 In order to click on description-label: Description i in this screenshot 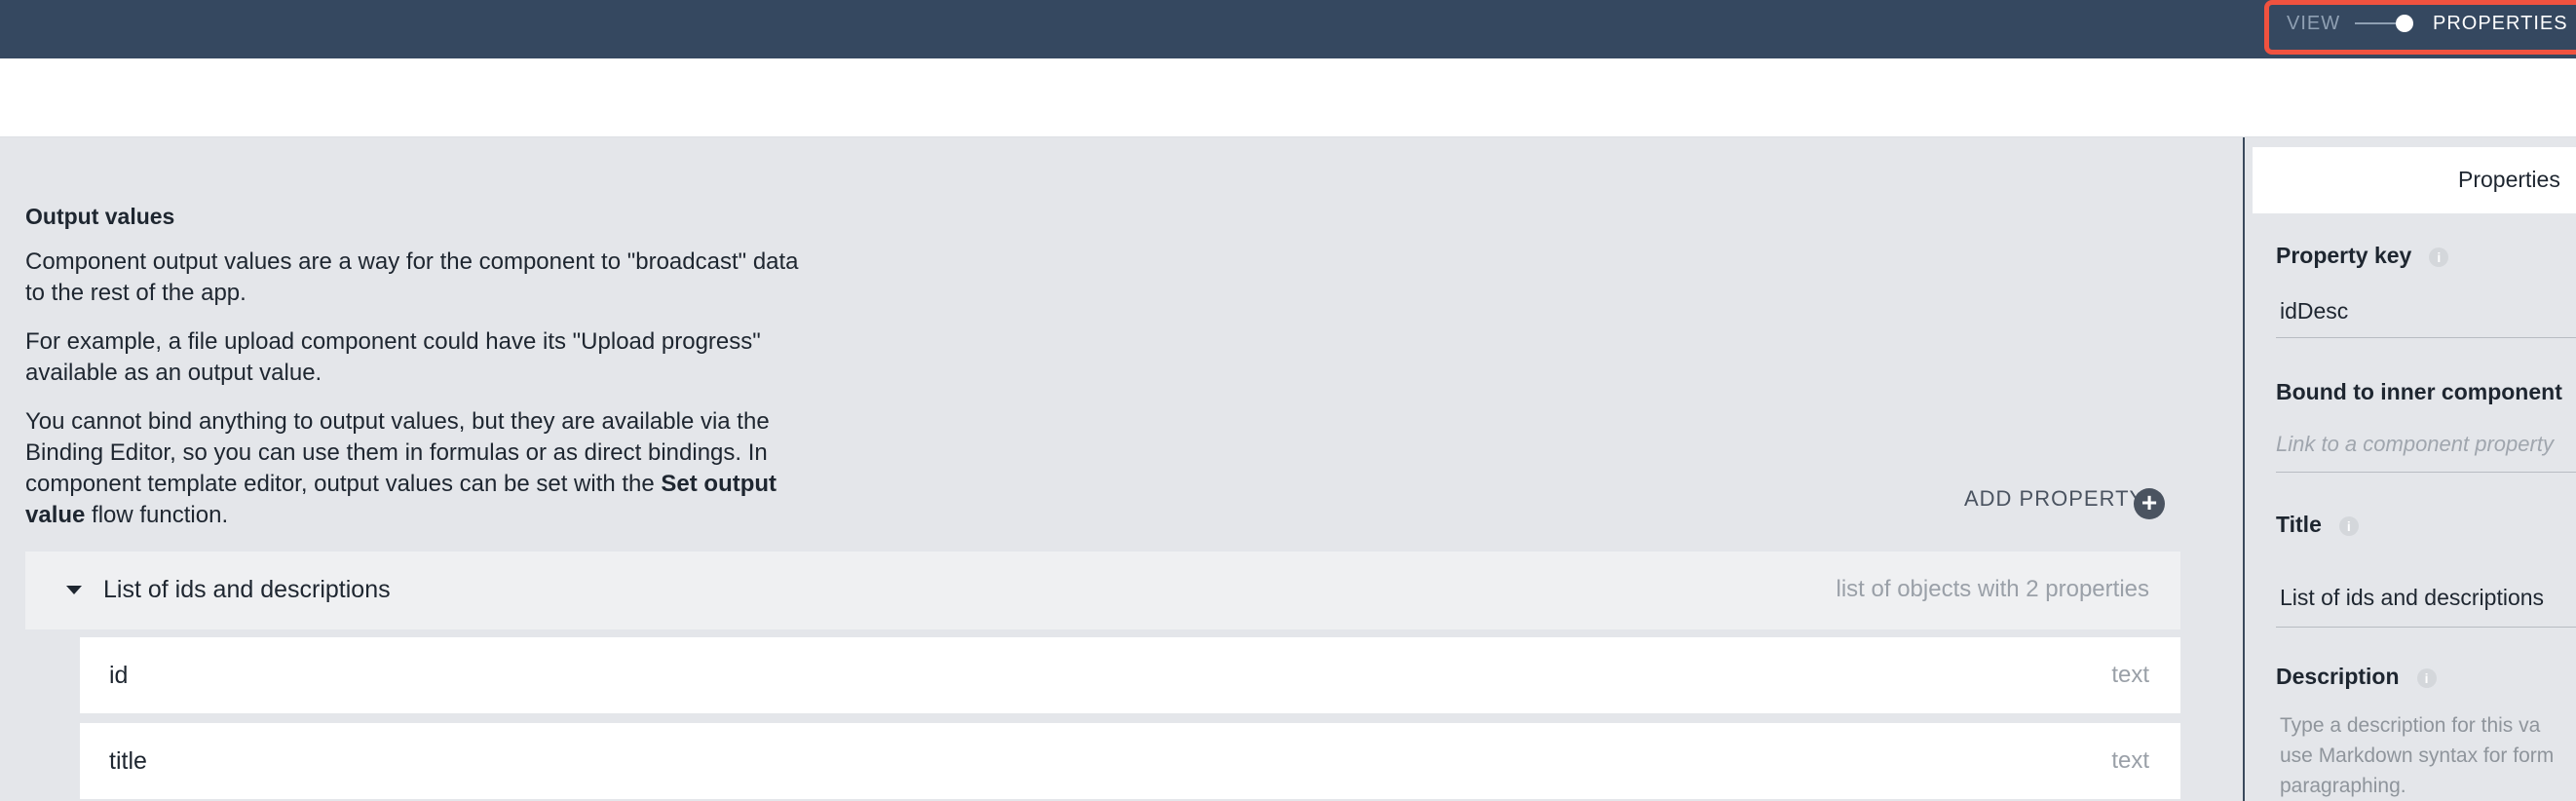, I will do `click(2356, 677)`.